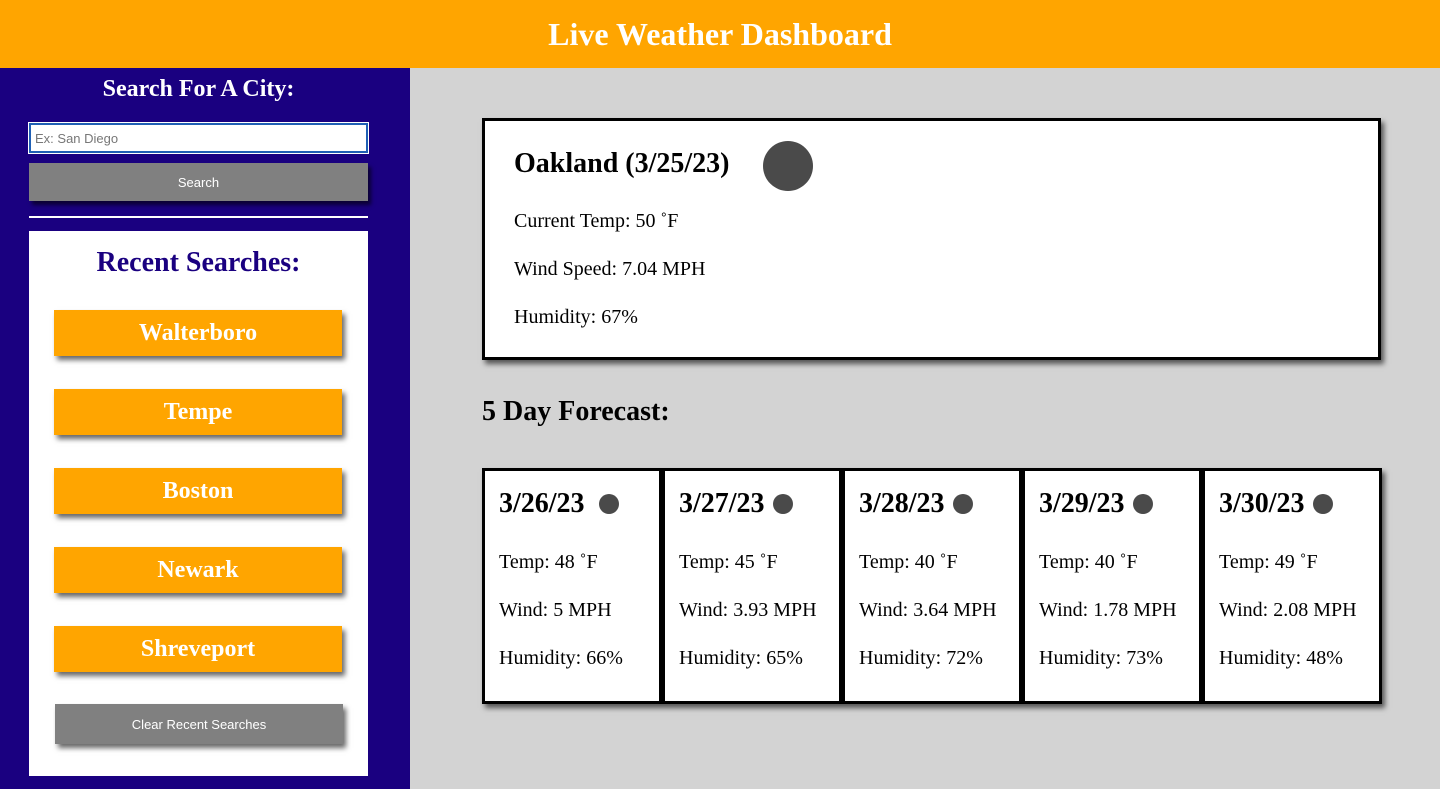  Describe the element at coordinates (576, 317) in the screenshot. I see `current-humidity: Humidity: 67%` at that location.